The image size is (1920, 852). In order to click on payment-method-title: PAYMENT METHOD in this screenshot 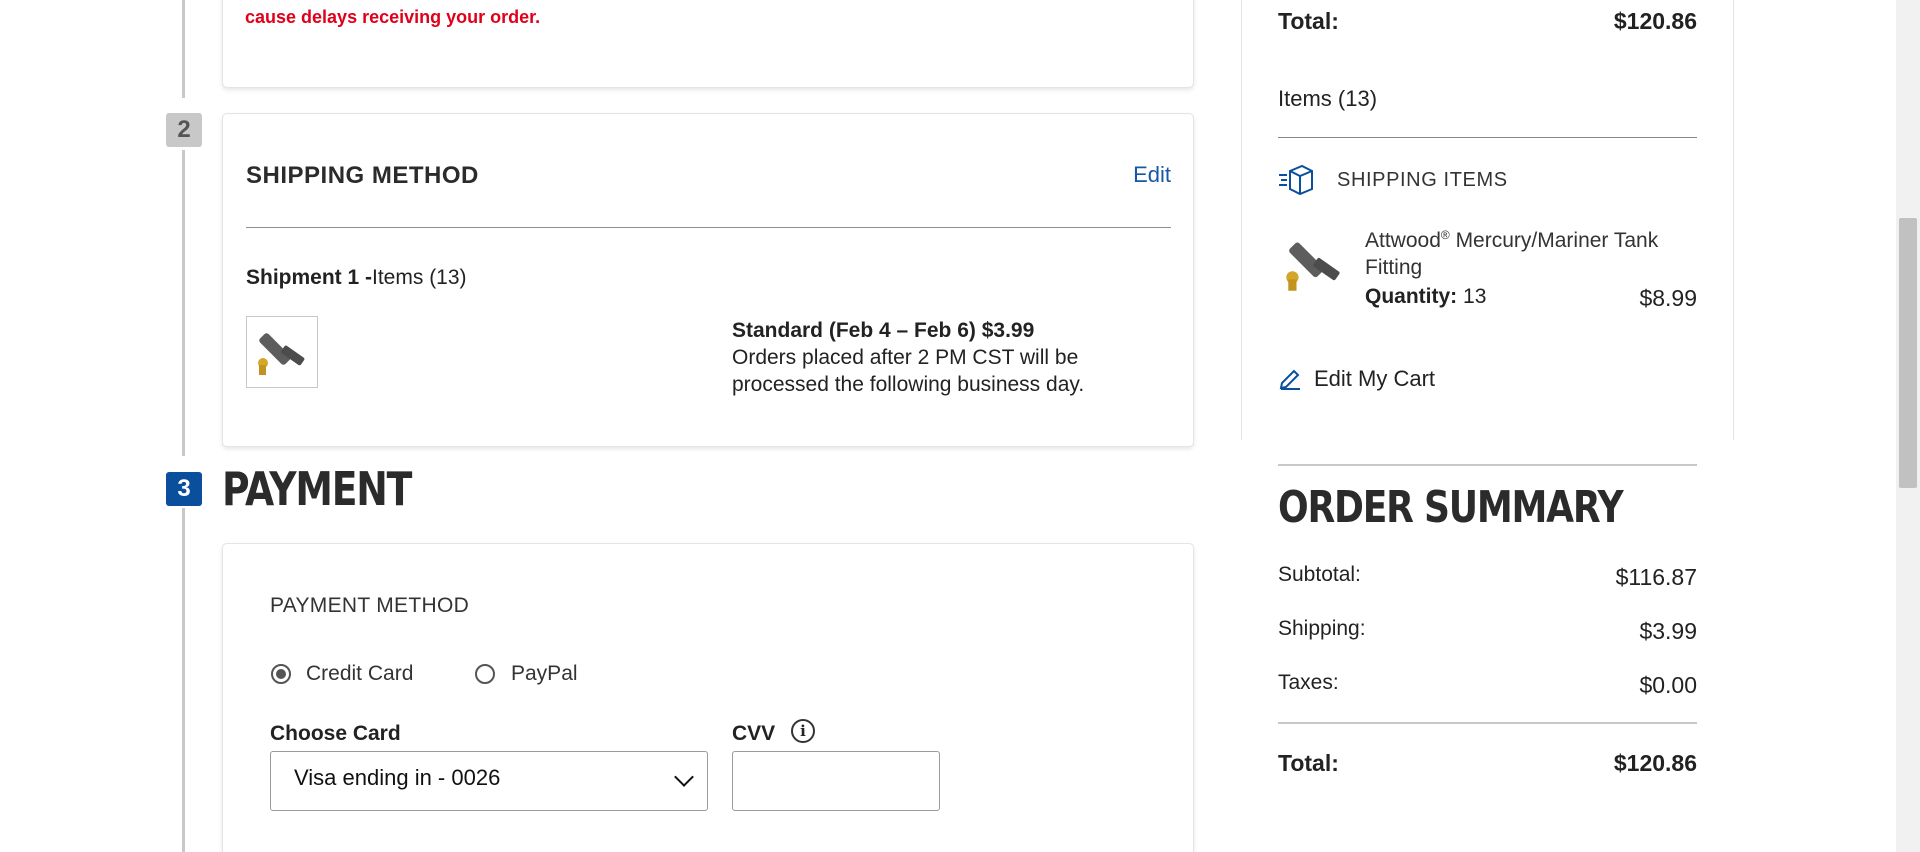, I will do `click(370, 605)`.